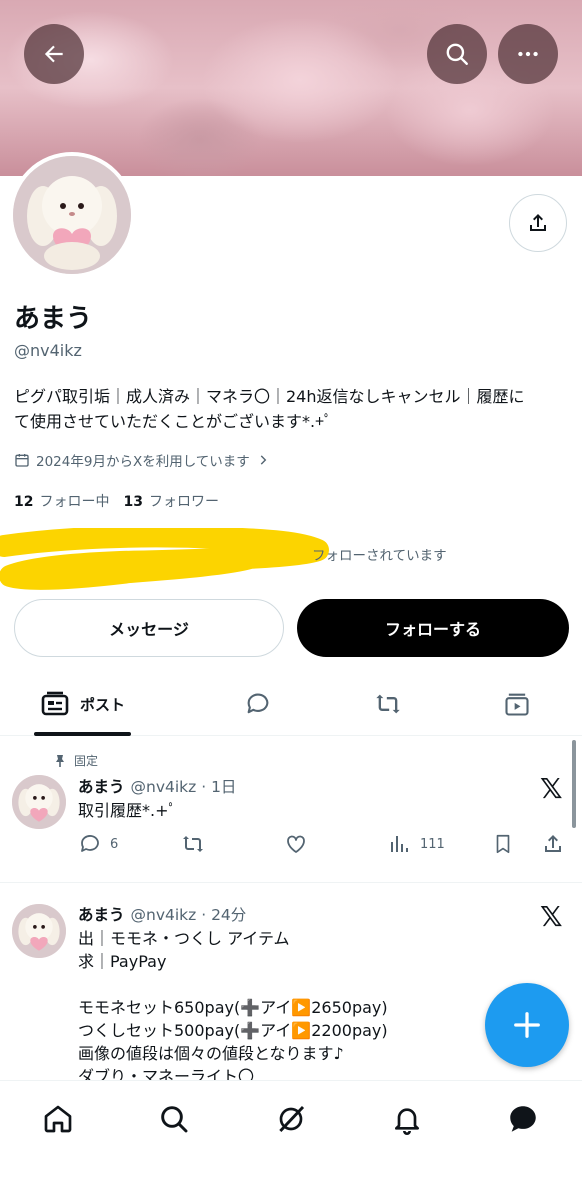  I want to click on nav-grok, so click(291, 1119).